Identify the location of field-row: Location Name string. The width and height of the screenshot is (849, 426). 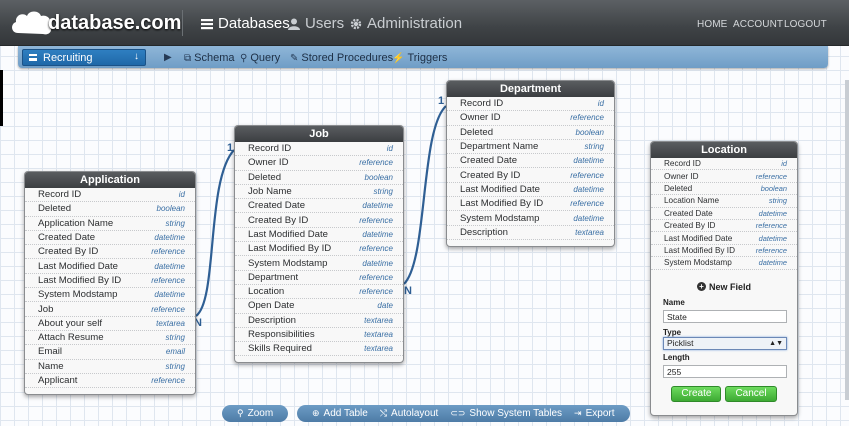
(724, 201).